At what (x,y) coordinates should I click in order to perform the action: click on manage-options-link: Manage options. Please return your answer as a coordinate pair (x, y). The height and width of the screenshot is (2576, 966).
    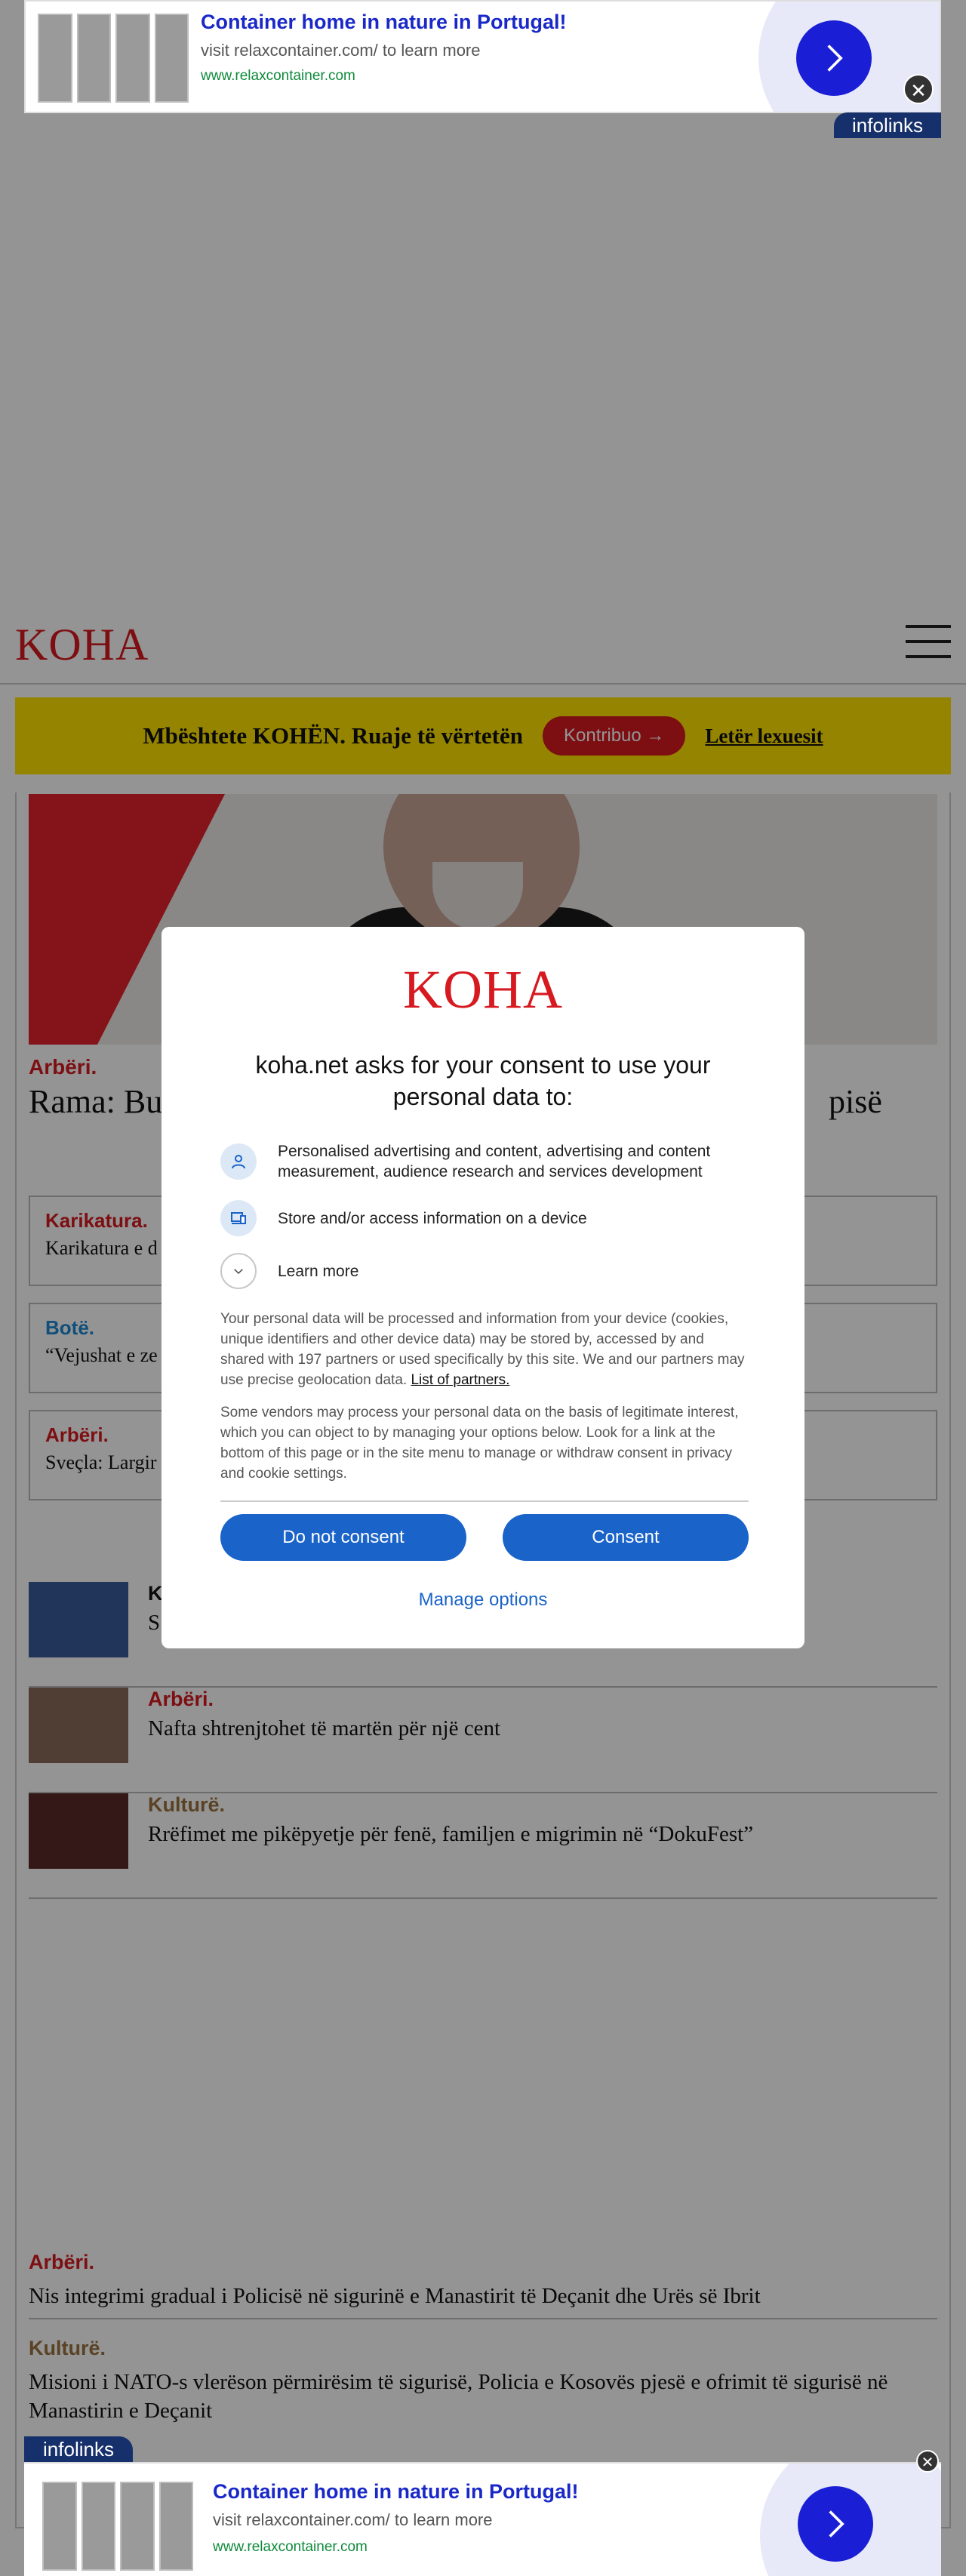
    Looking at the image, I should click on (483, 1600).